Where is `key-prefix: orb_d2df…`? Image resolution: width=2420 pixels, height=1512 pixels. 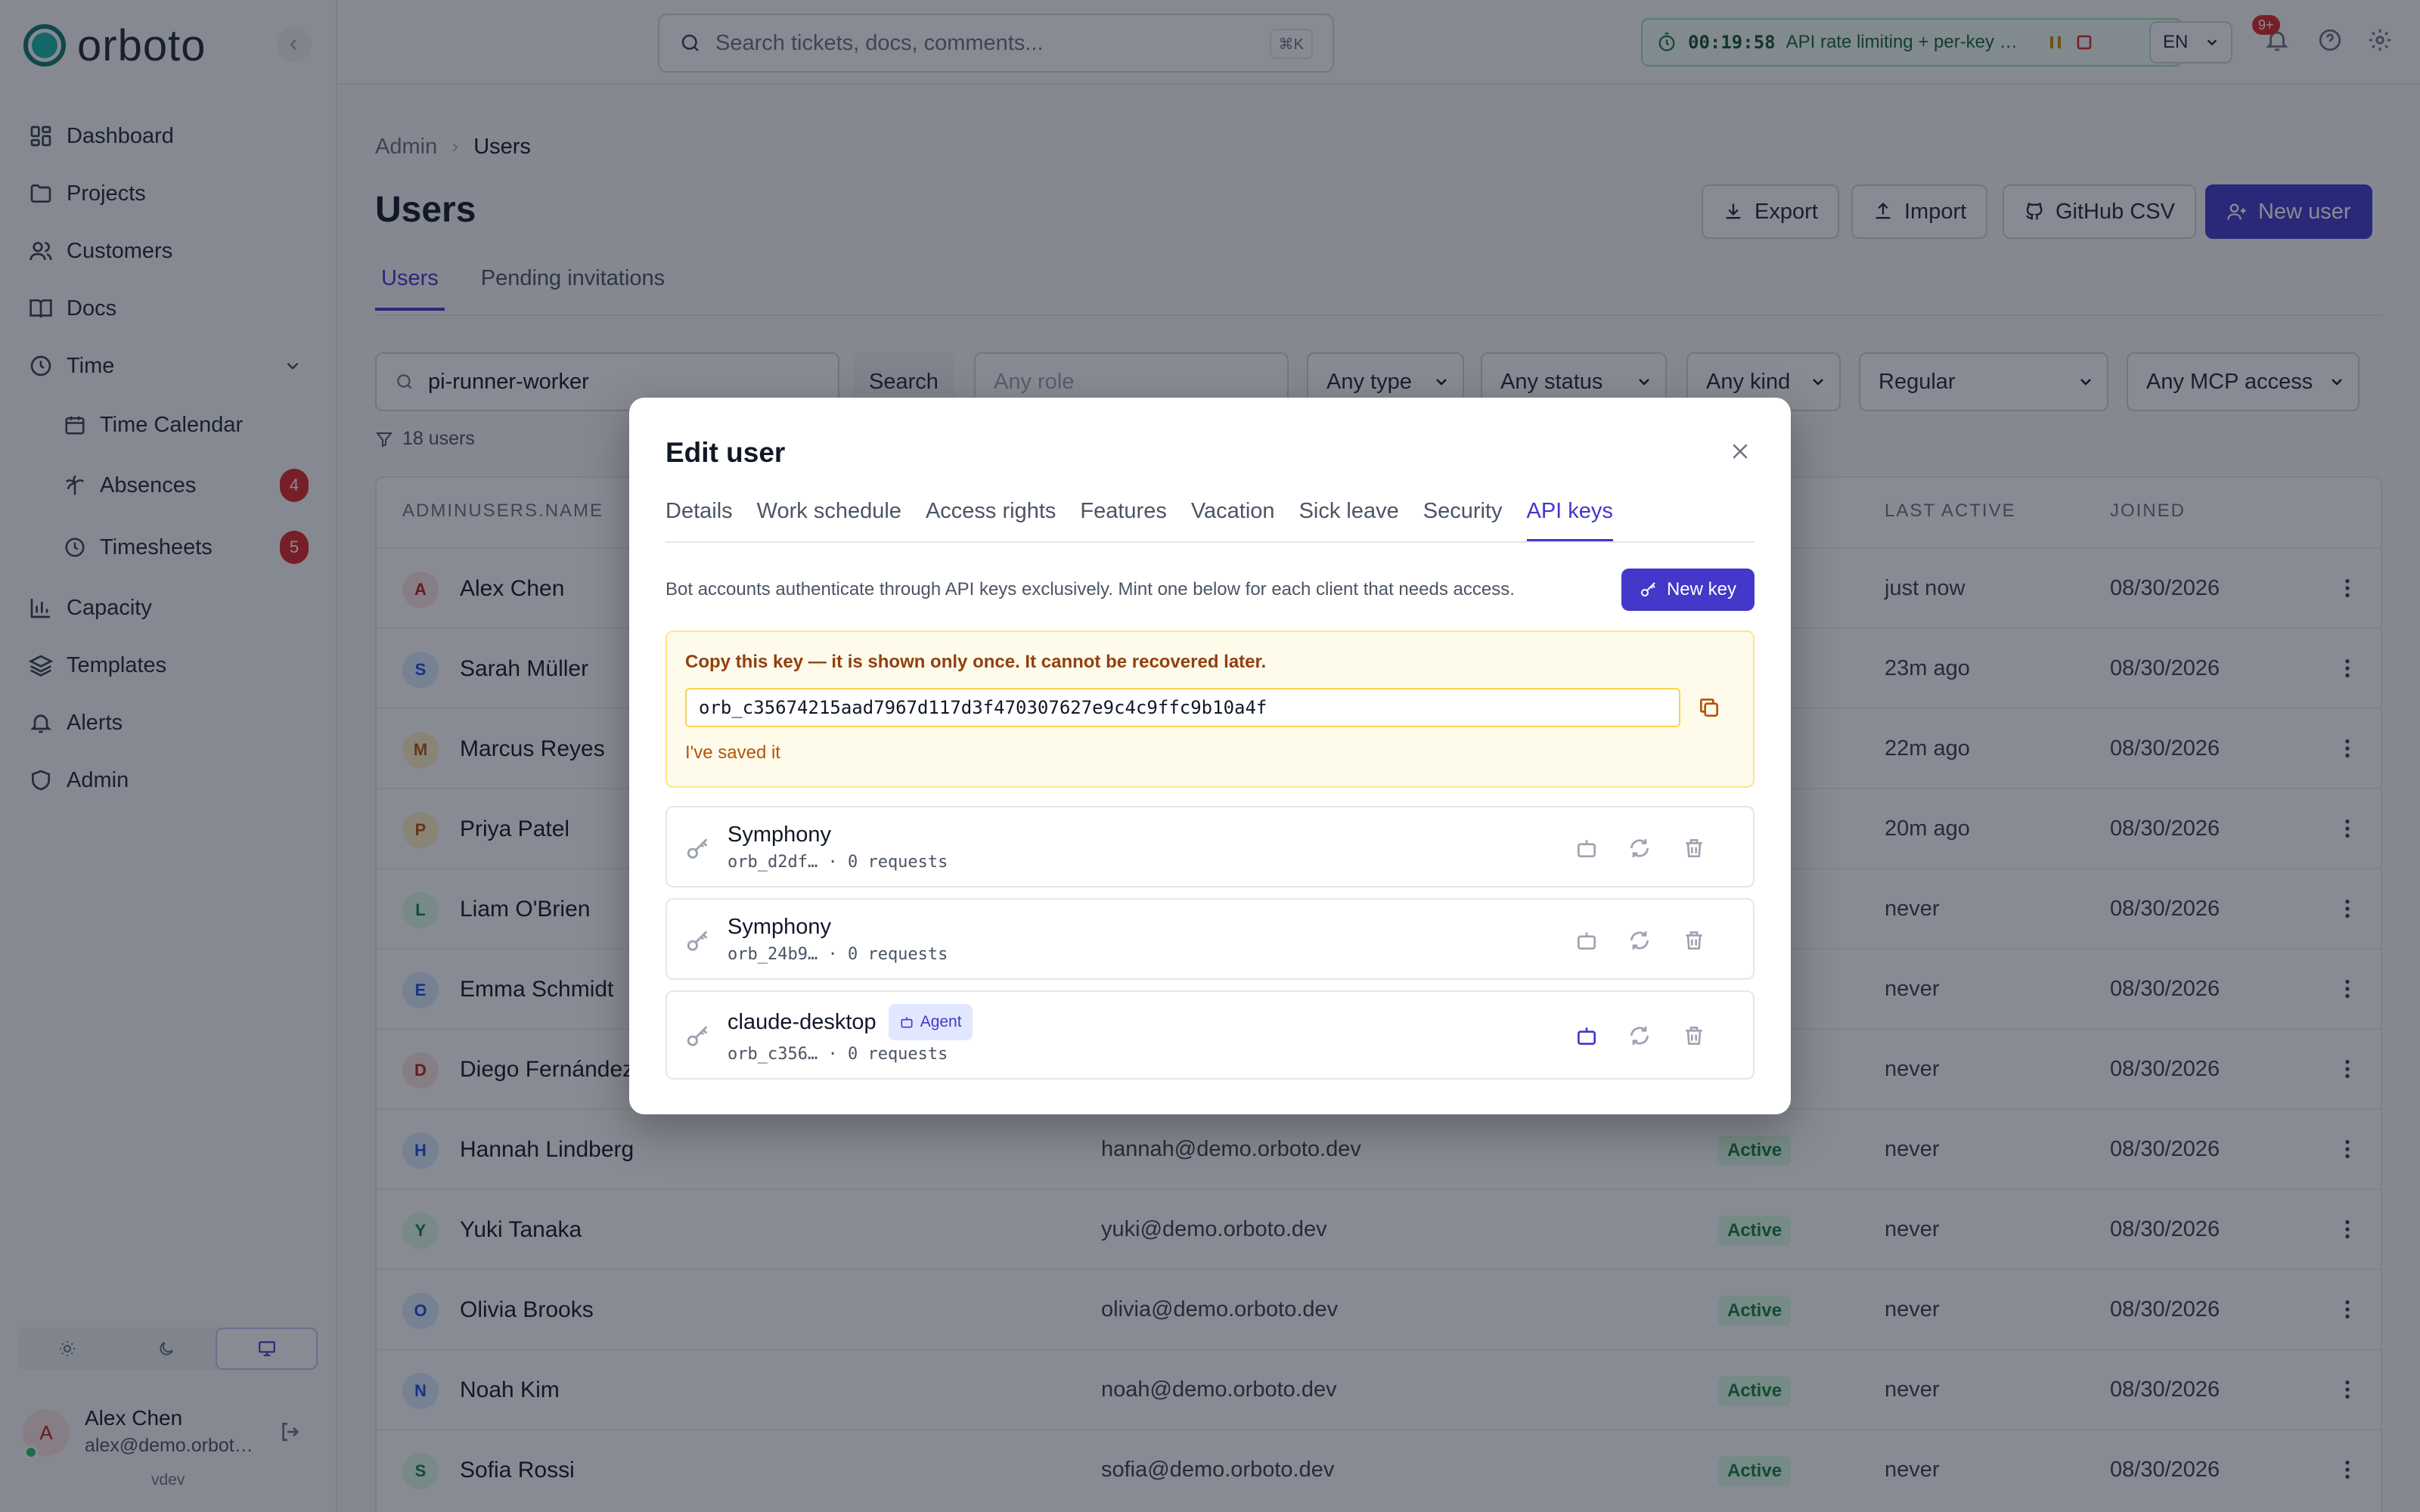 key-prefix: orb_d2df… is located at coordinates (773, 862).